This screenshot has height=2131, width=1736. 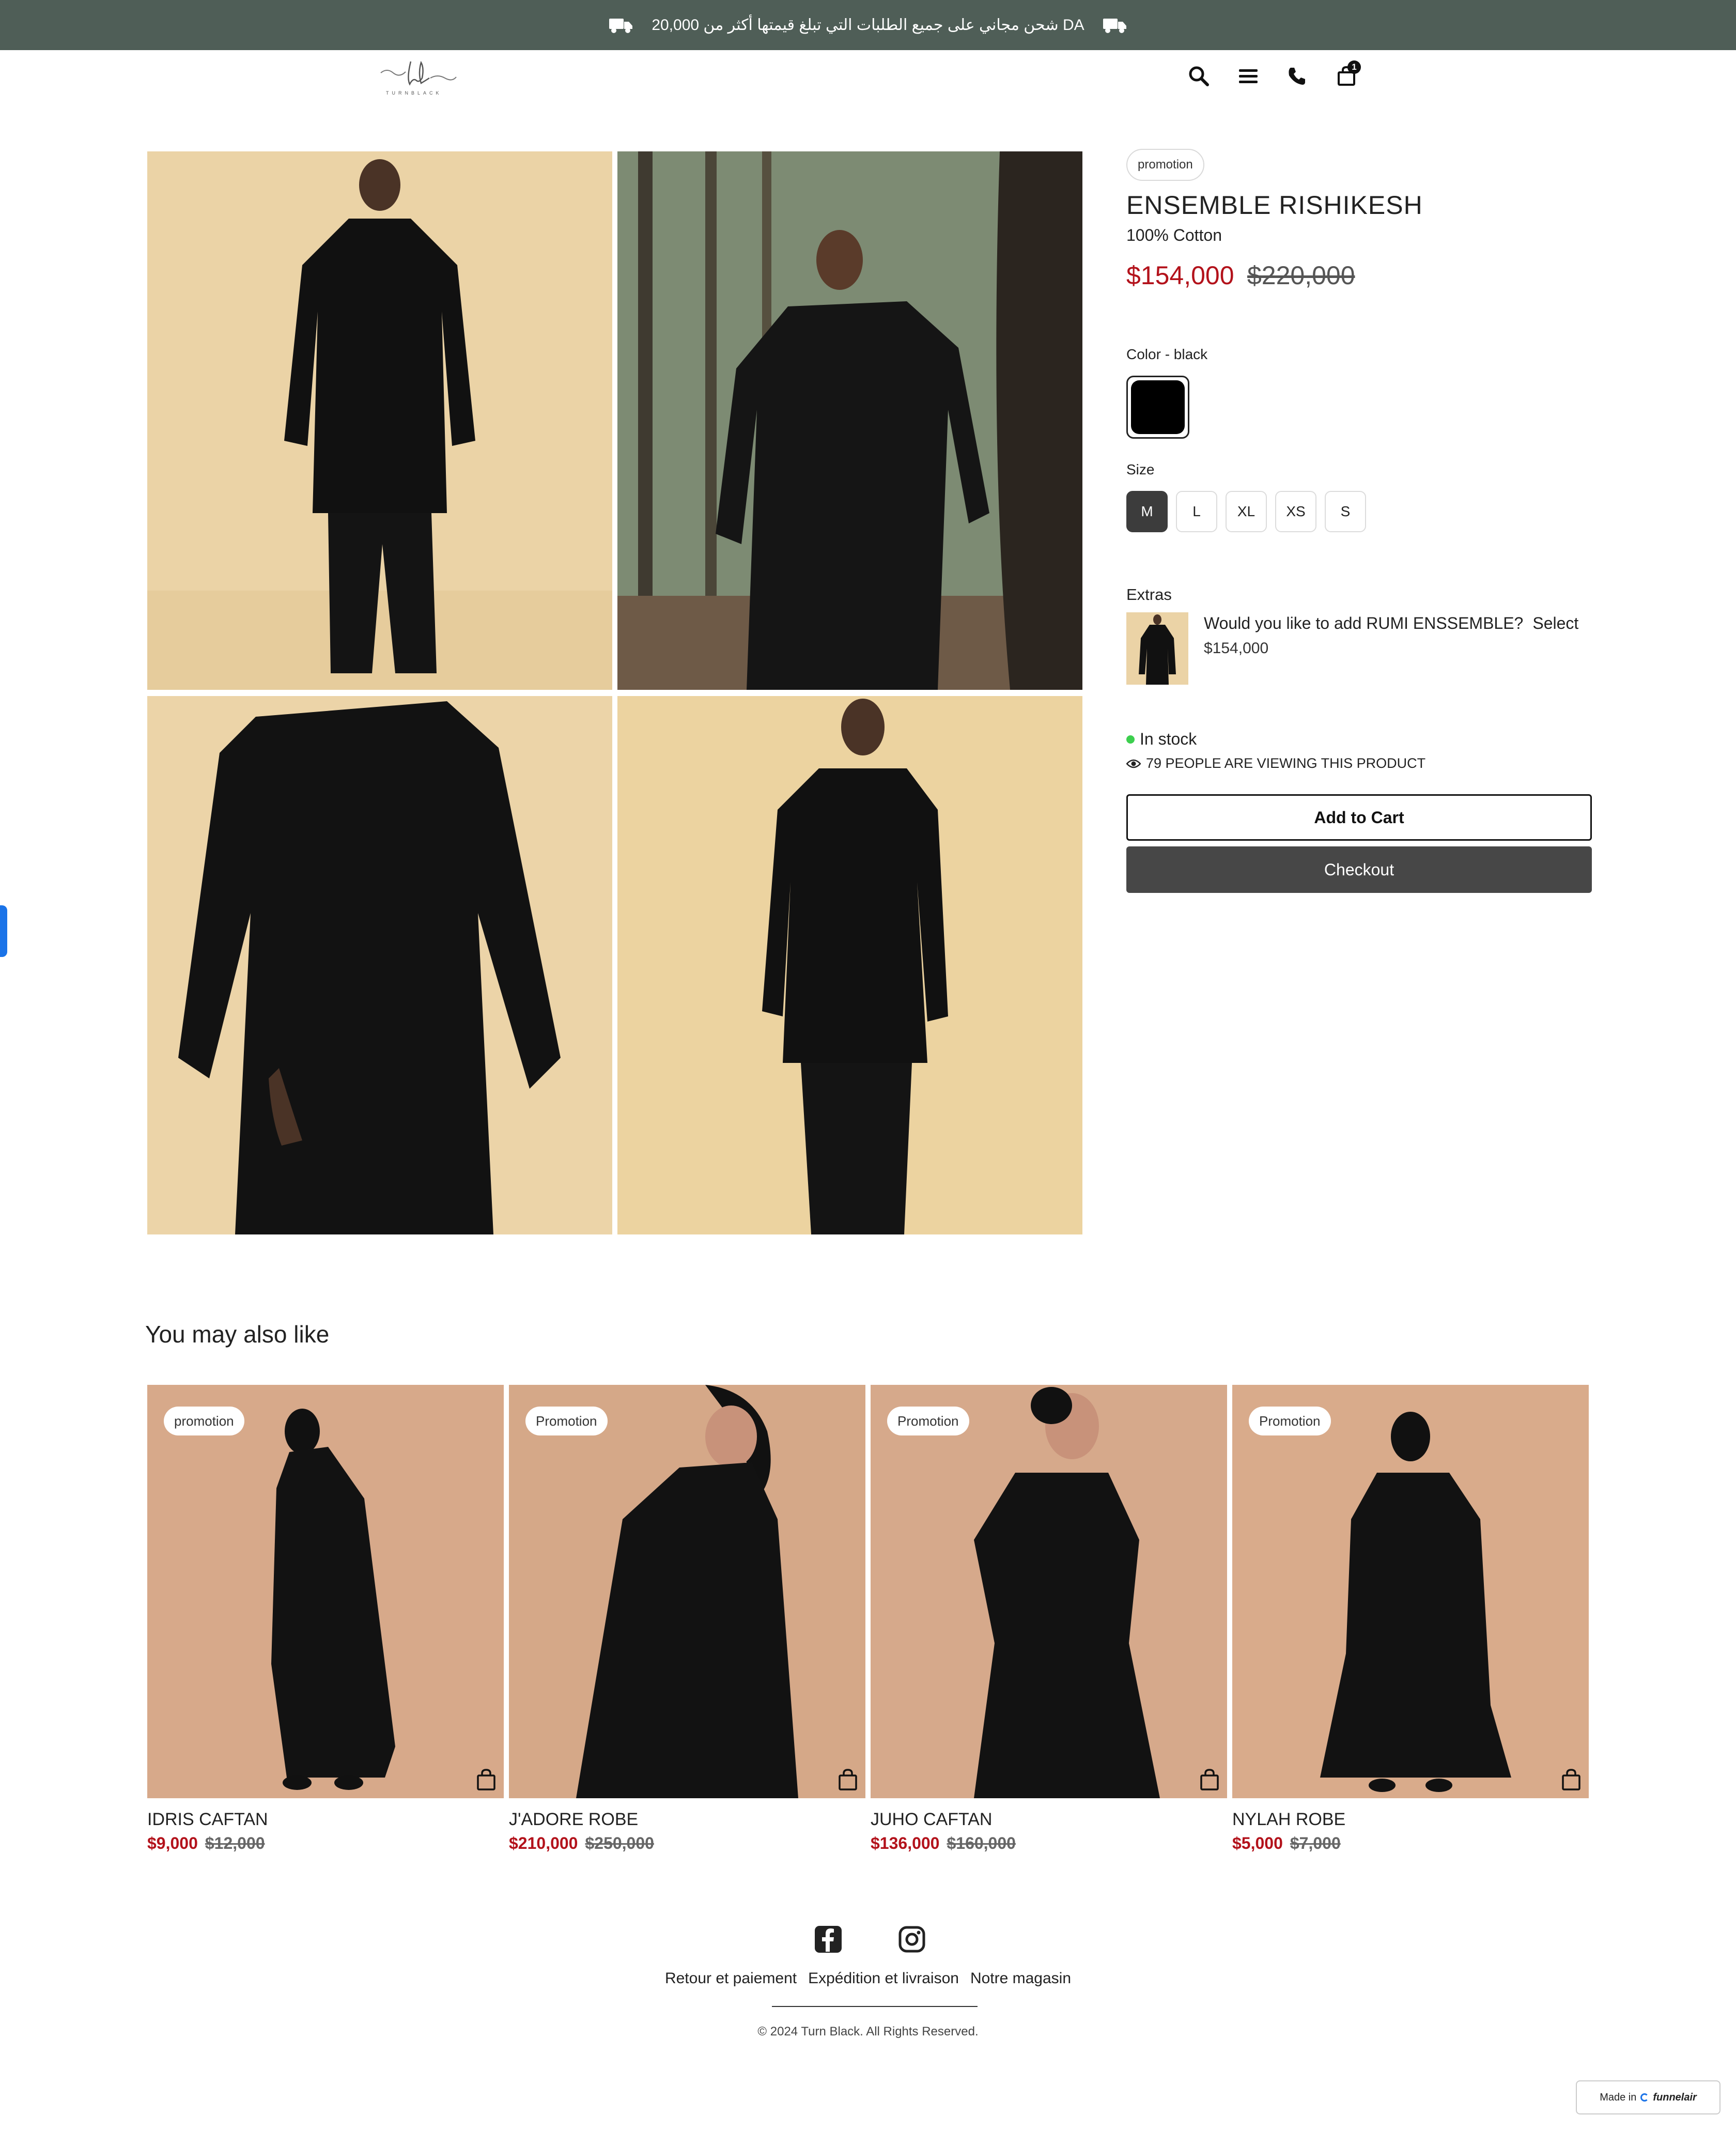 What do you see at coordinates (619, 1843) in the screenshot?
I see `product-card-old-price: $250,000` at bounding box center [619, 1843].